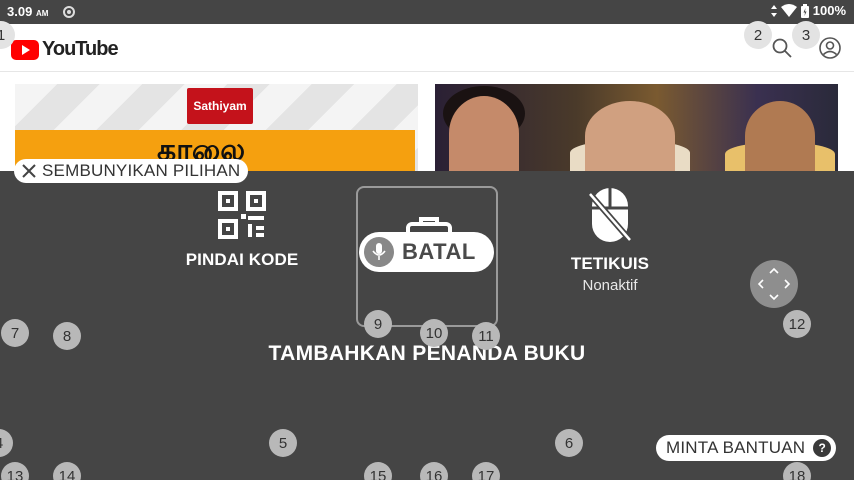 The height and width of the screenshot is (480, 854). Describe the element at coordinates (378, 324) in the screenshot. I see `hint-badge: 9` at that location.